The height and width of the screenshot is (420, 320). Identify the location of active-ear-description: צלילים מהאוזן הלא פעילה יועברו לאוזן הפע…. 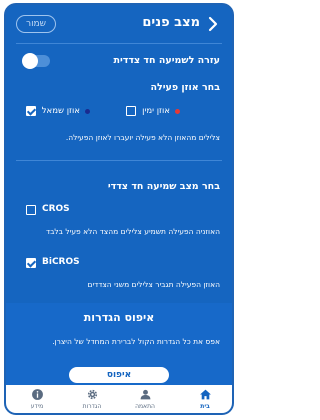
(142, 137).